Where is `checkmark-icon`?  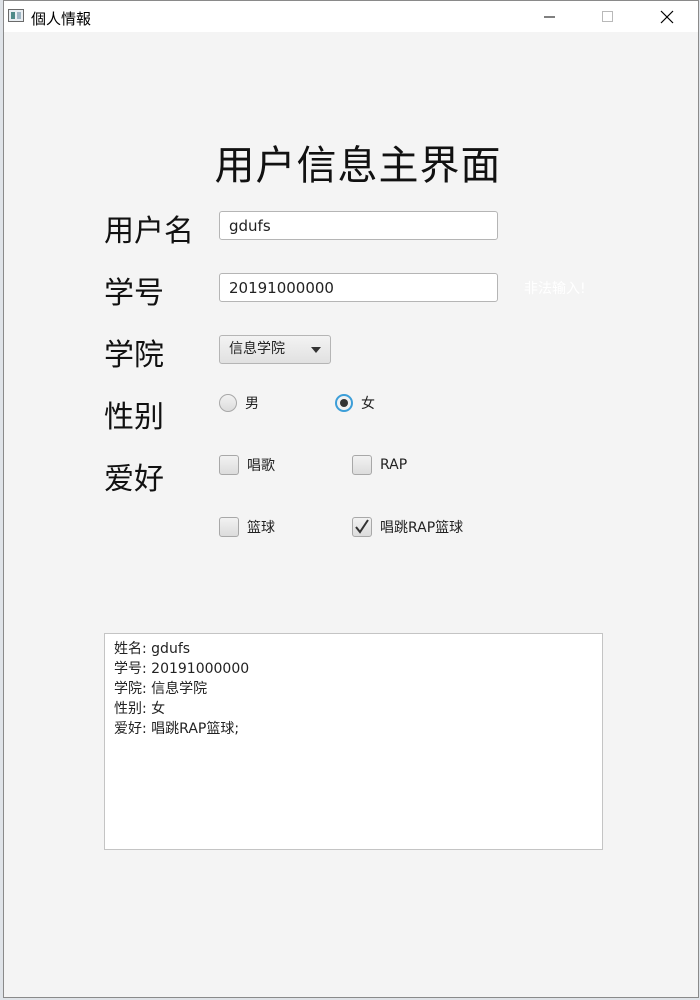 checkmark-icon is located at coordinates (362, 526).